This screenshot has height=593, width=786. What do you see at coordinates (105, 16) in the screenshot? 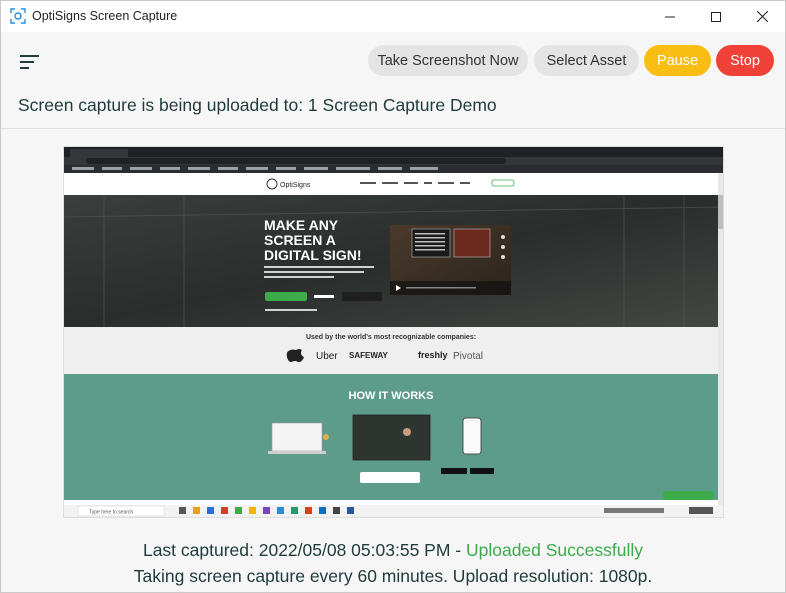
I see `window-title: OptiSigns Screen Capture` at bounding box center [105, 16].